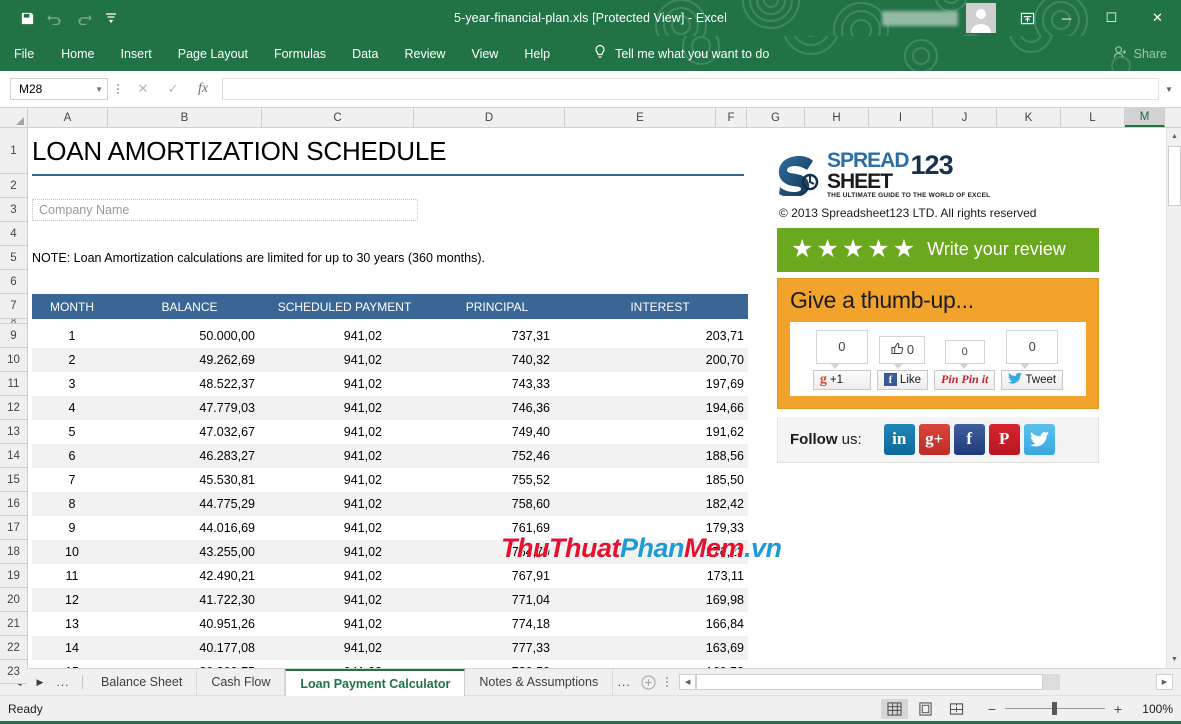 This screenshot has height=724, width=1181. What do you see at coordinates (13, 552) in the screenshot?
I see `row-header-18: 18` at bounding box center [13, 552].